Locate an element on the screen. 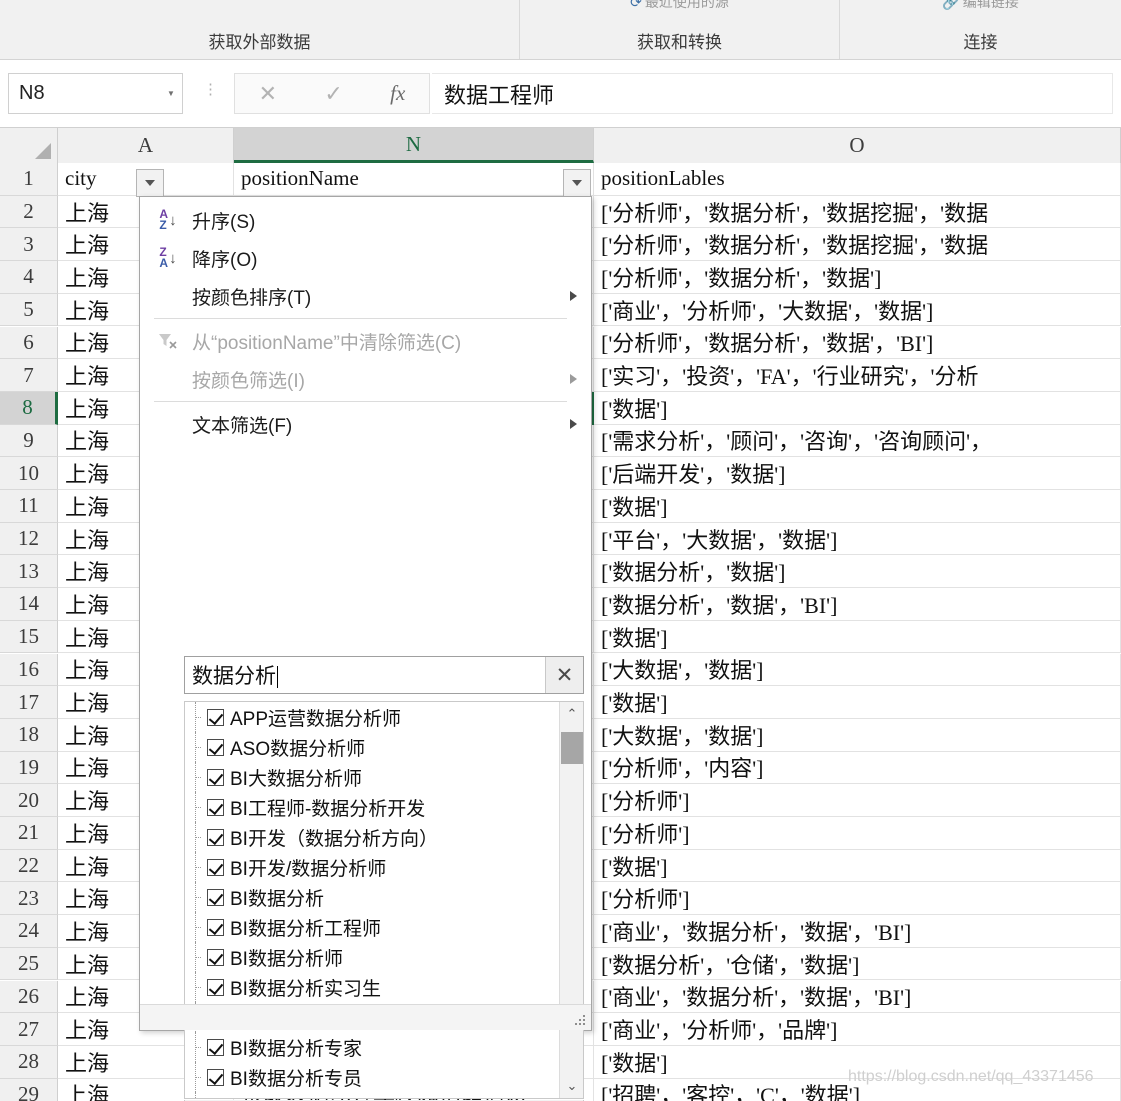 This screenshot has height=1101, width=1121. grid-cell: ['分析师'，'数据分析'，'数据'，'BI'] is located at coordinates (857, 343).